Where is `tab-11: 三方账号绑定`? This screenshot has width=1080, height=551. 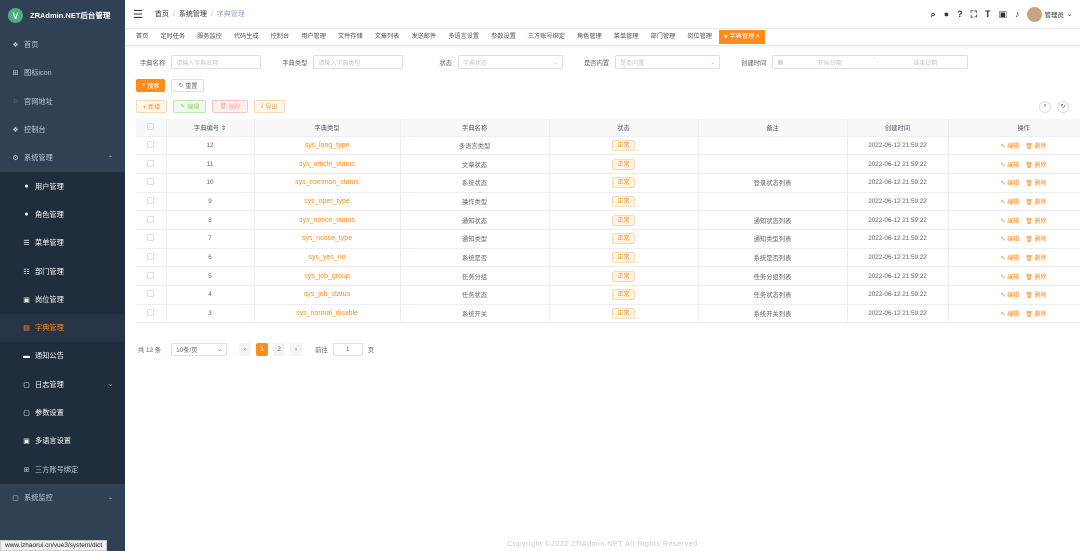 tab-11: 三方账号绑定 is located at coordinates (546, 37).